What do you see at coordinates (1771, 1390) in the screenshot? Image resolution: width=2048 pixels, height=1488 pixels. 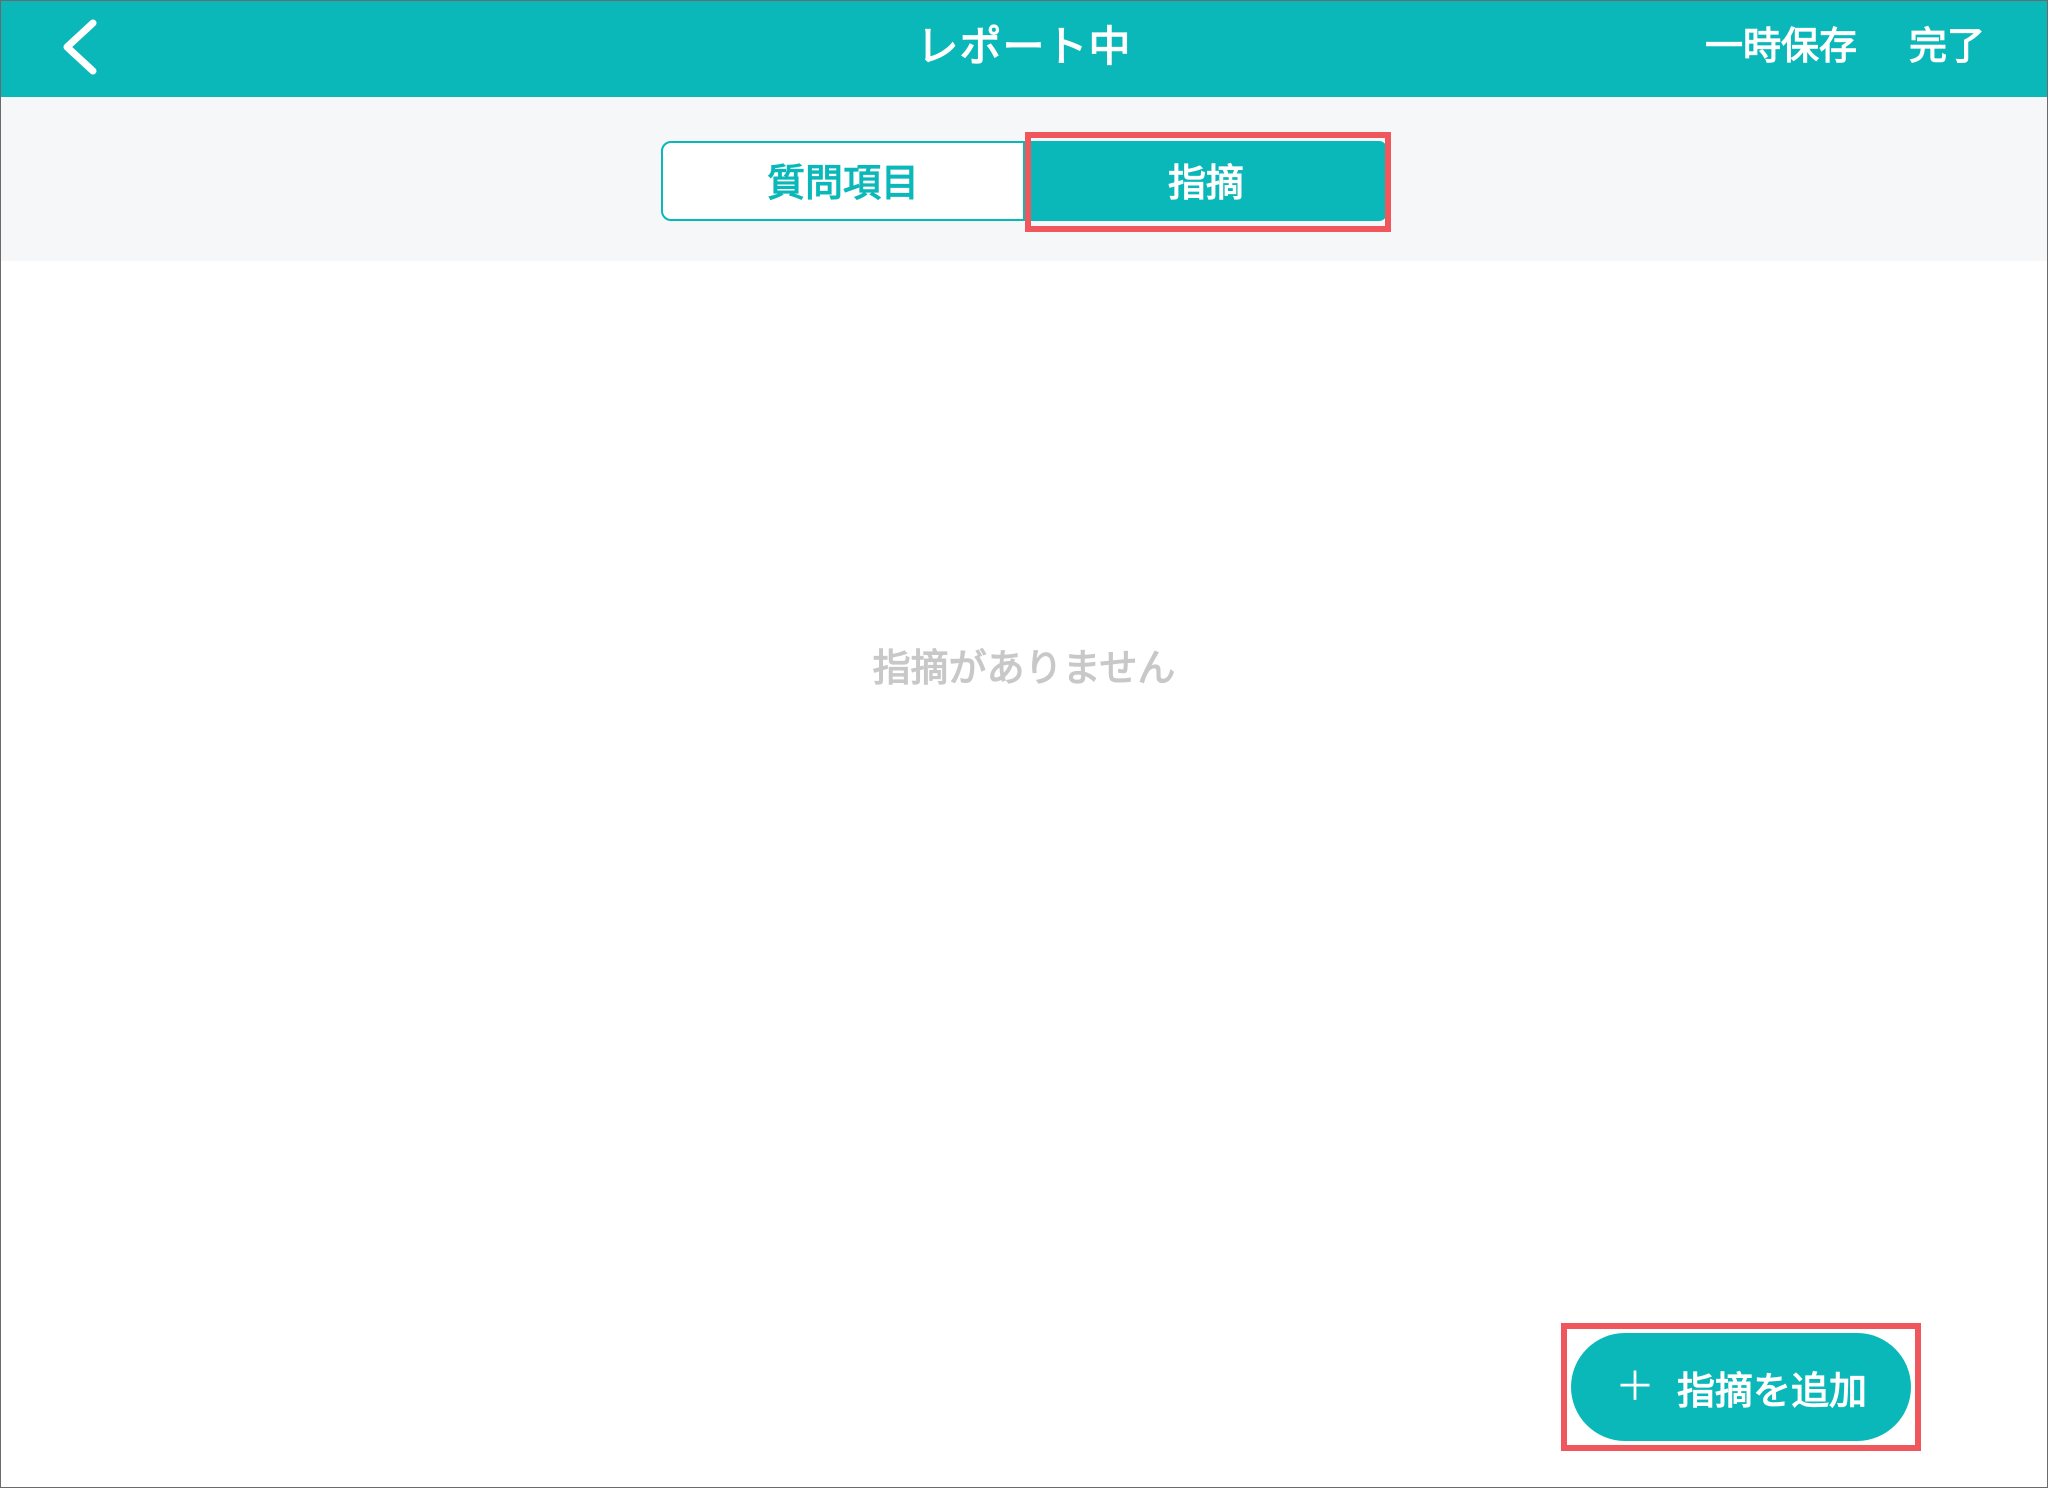 I see `add-finding-label: 指摘を追加` at bounding box center [1771, 1390].